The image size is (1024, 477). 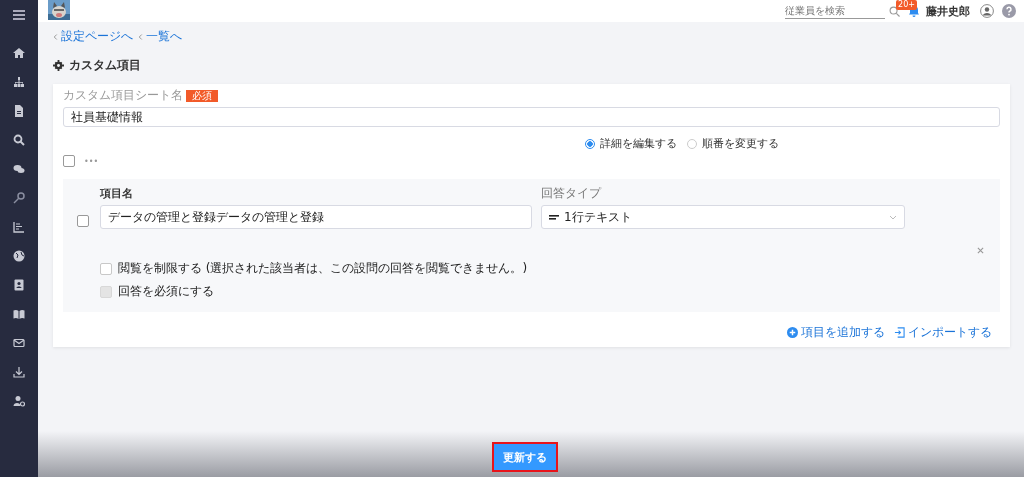 I want to click on gear-icon, so click(x=58, y=65).